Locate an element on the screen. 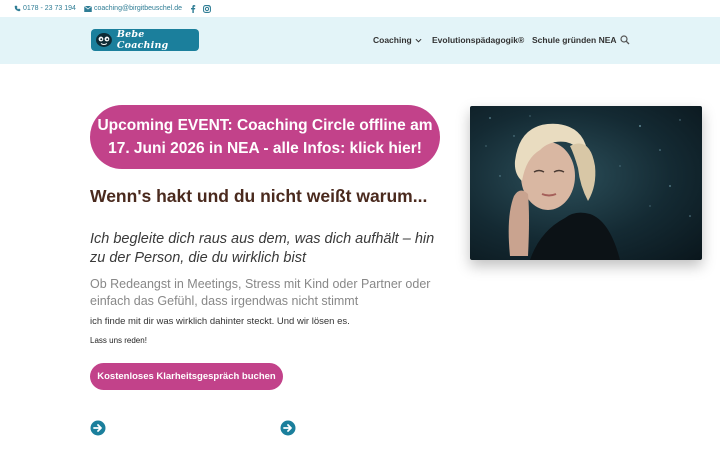 This screenshot has height=450, width=720. nav-item-schule-gruenden: Schule gründen NEA is located at coordinates (574, 40).